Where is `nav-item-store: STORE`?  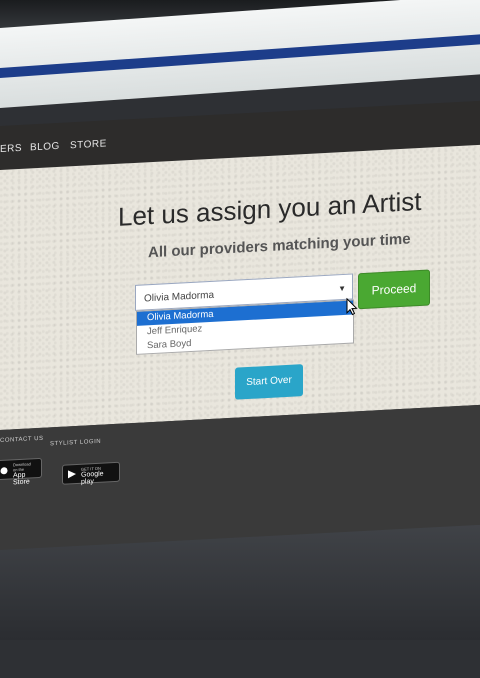 nav-item-store: STORE is located at coordinates (88, 144).